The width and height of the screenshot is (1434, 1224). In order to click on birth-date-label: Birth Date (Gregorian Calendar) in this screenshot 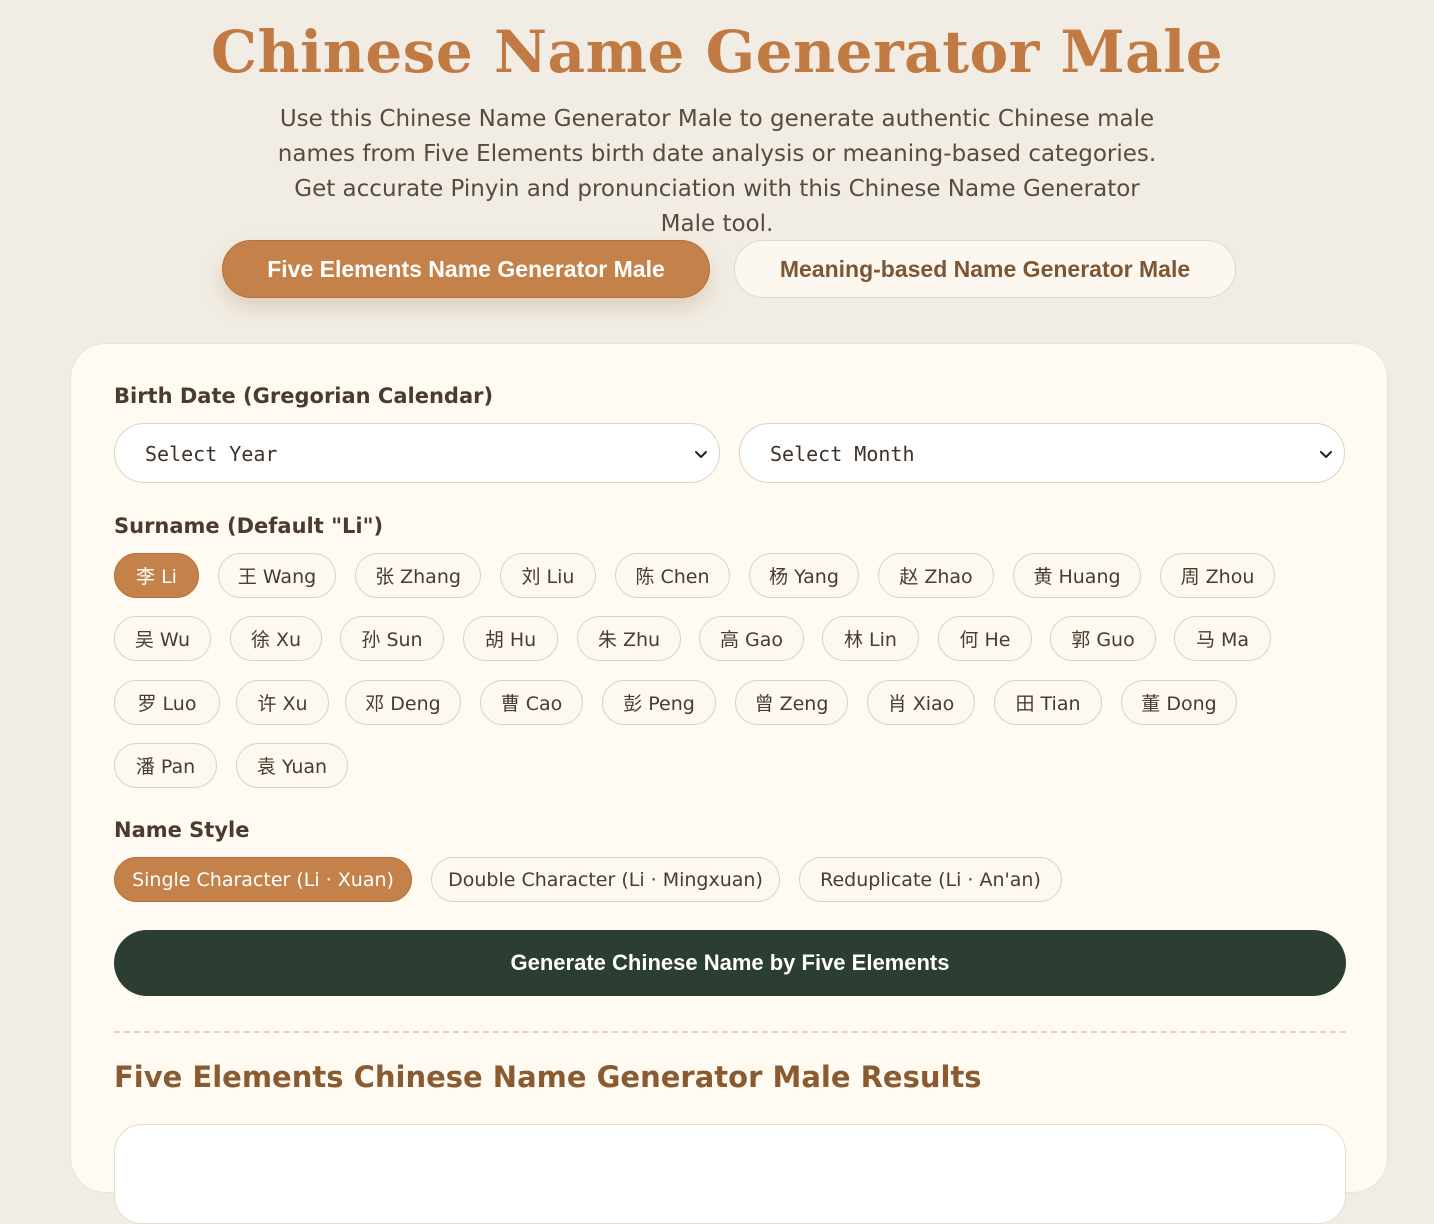, I will do `click(304, 396)`.